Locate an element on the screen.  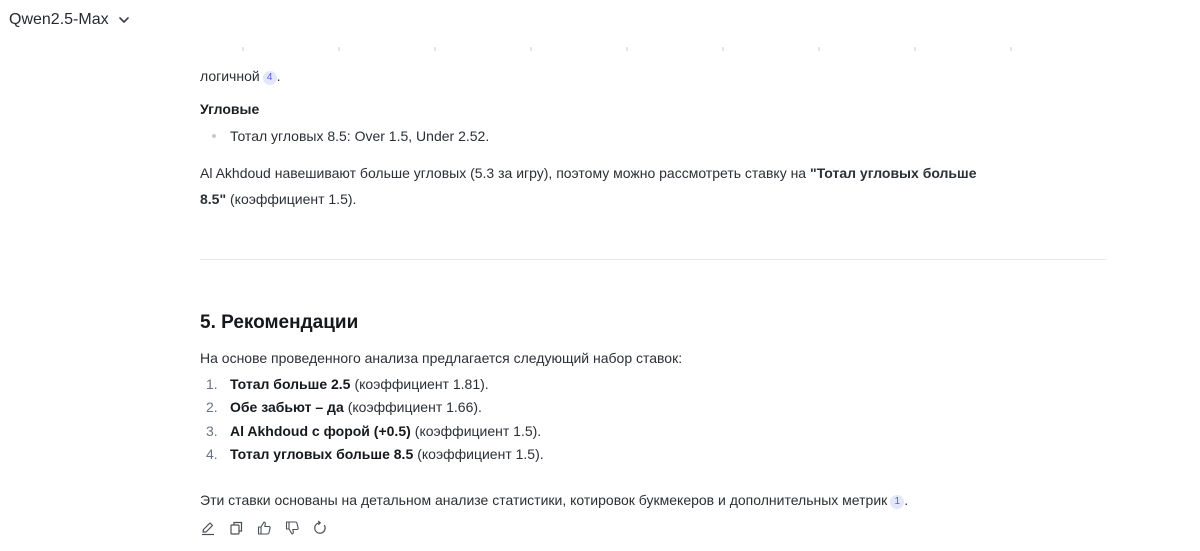
regenerate-icon is located at coordinates (320, 528).